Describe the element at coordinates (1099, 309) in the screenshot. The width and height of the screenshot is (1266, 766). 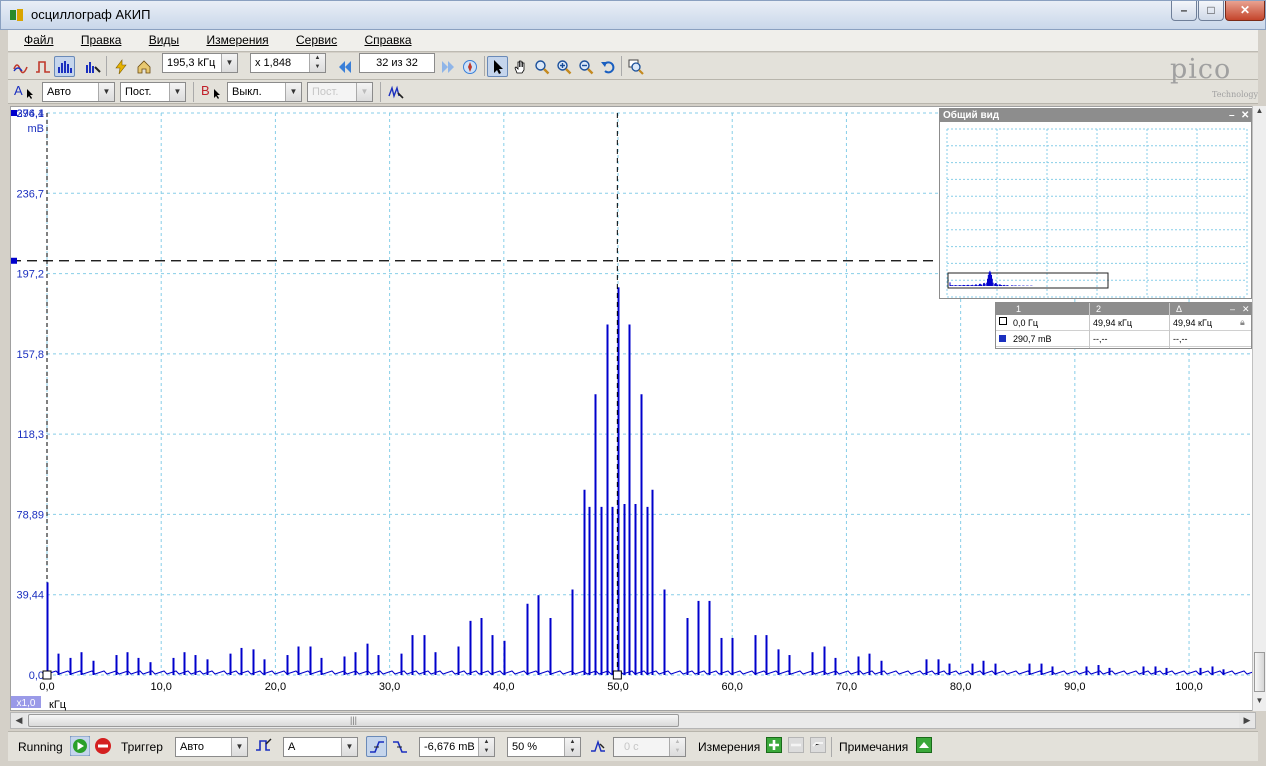
I see `ruler-col-2-header: 2` at that location.